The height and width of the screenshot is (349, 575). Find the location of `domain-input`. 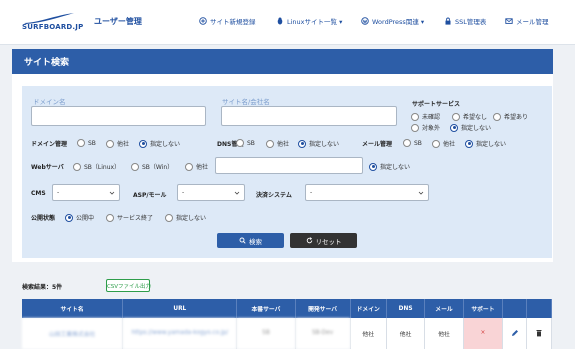

domain-input is located at coordinates (118, 116).